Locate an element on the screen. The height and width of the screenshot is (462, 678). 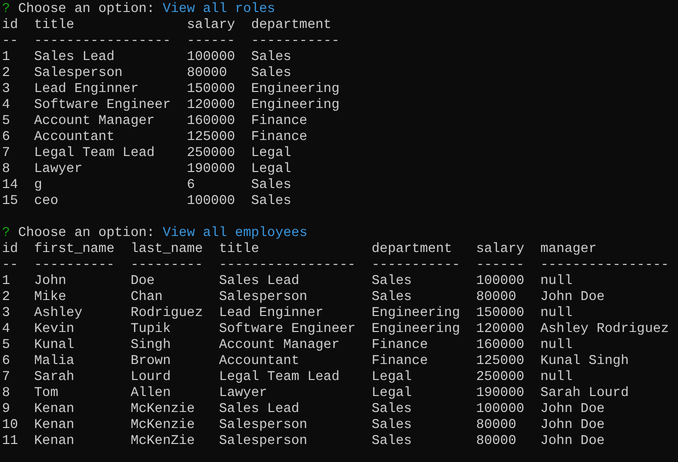
table-cell-text: Tom is located at coordinates (47, 394).